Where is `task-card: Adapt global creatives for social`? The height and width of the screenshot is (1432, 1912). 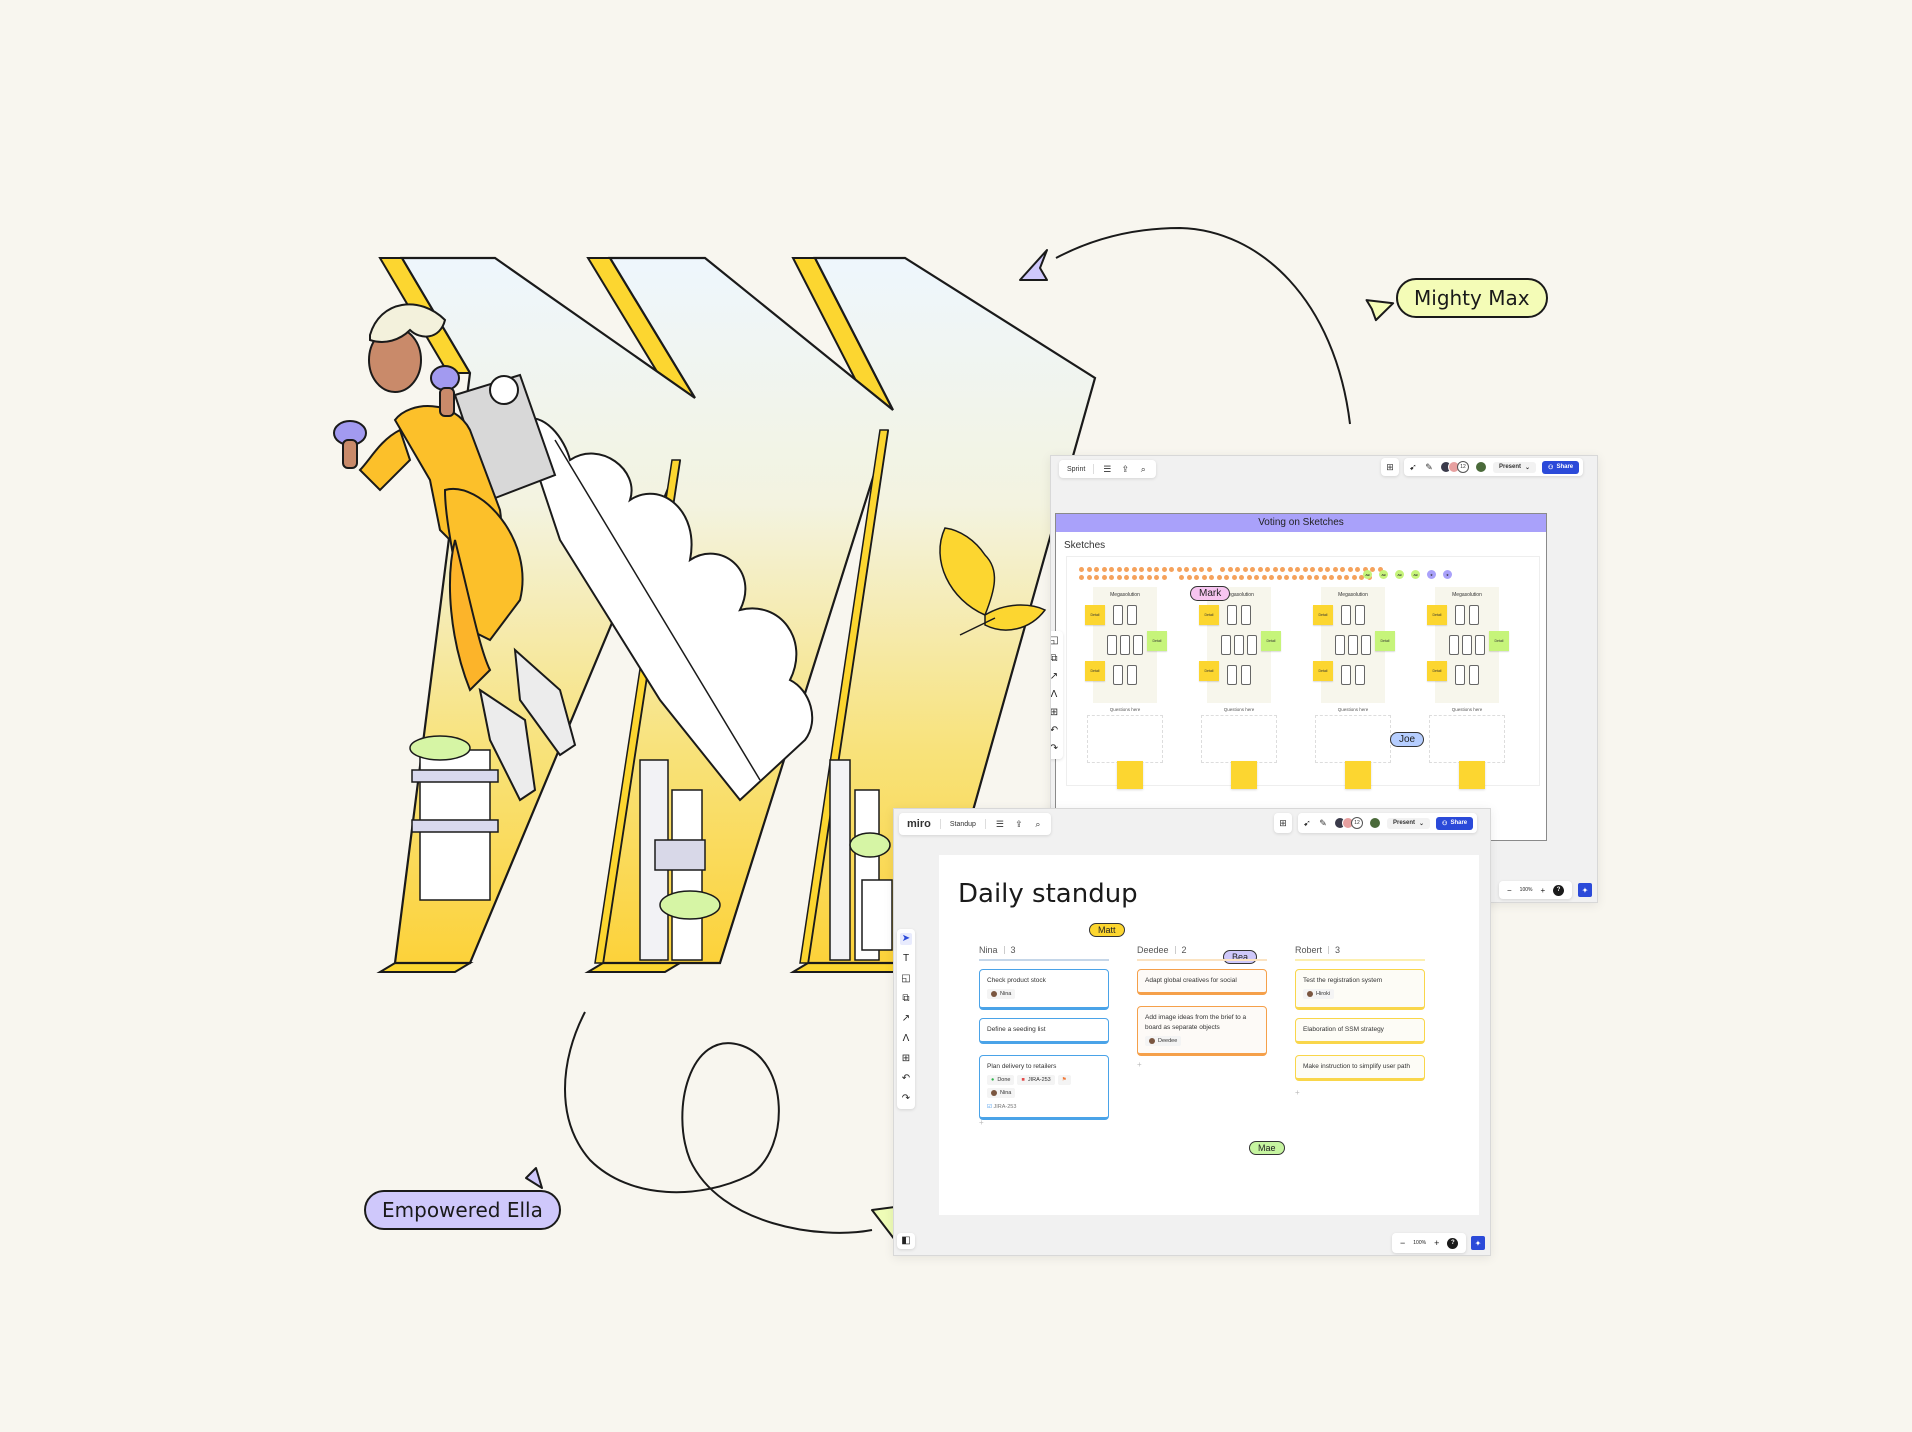 task-card: Adapt global creatives for social is located at coordinates (1202, 982).